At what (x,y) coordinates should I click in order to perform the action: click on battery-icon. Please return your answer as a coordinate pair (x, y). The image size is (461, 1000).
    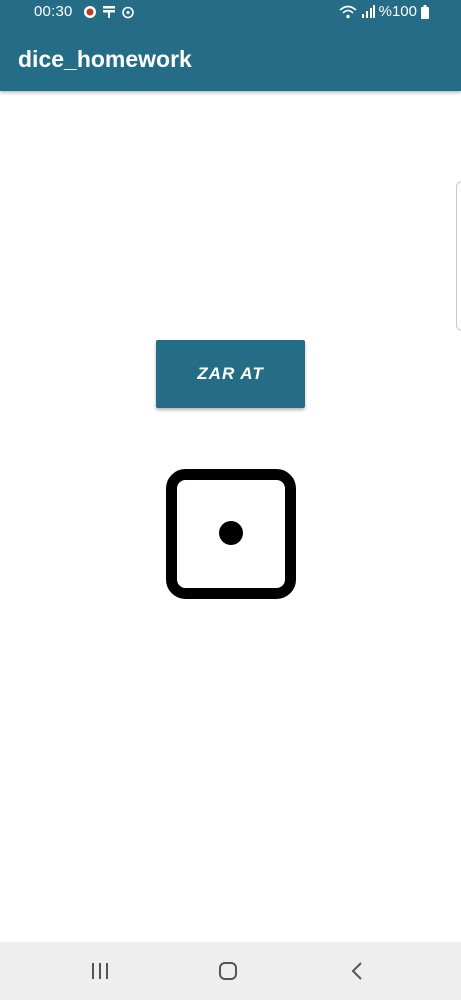
    Looking at the image, I should click on (425, 11).